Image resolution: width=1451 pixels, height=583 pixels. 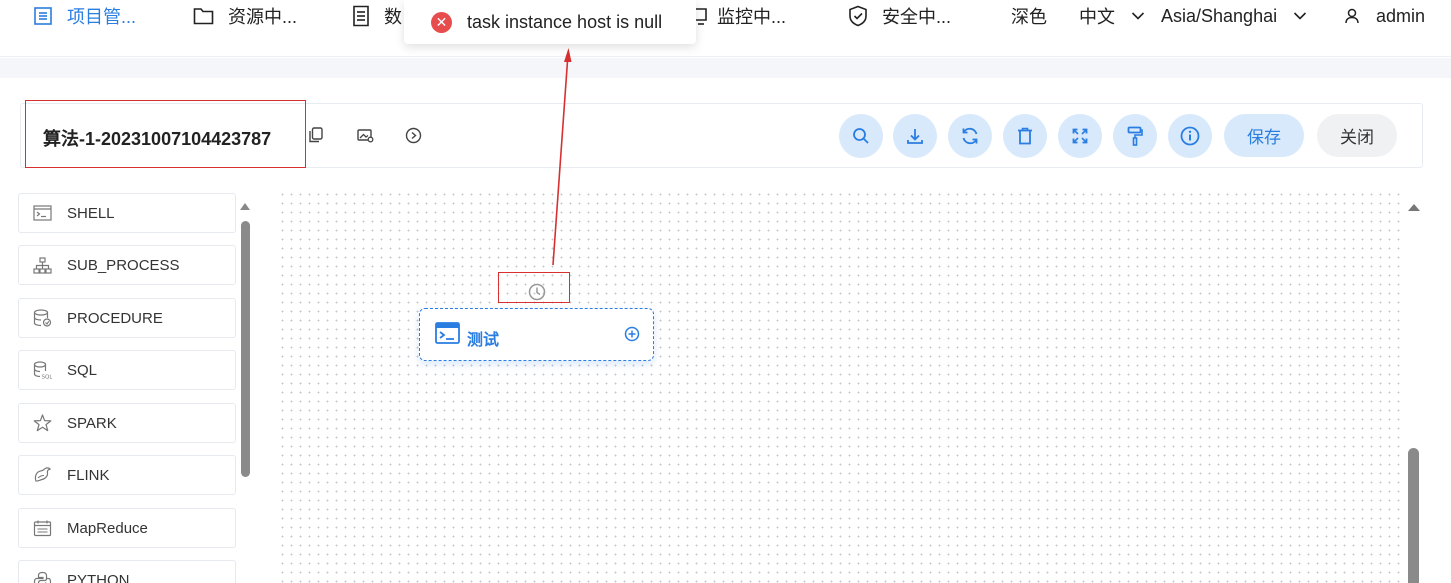 I want to click on language-label: 中文, so click(x=1097, y=17).